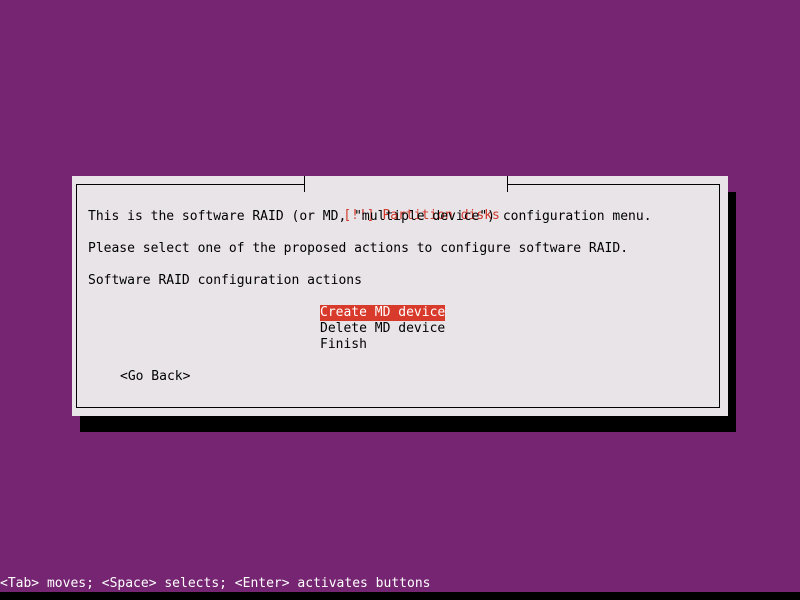 This screenshot has height=600, width=800. I want to click on title-border-right, so click(509, 184).